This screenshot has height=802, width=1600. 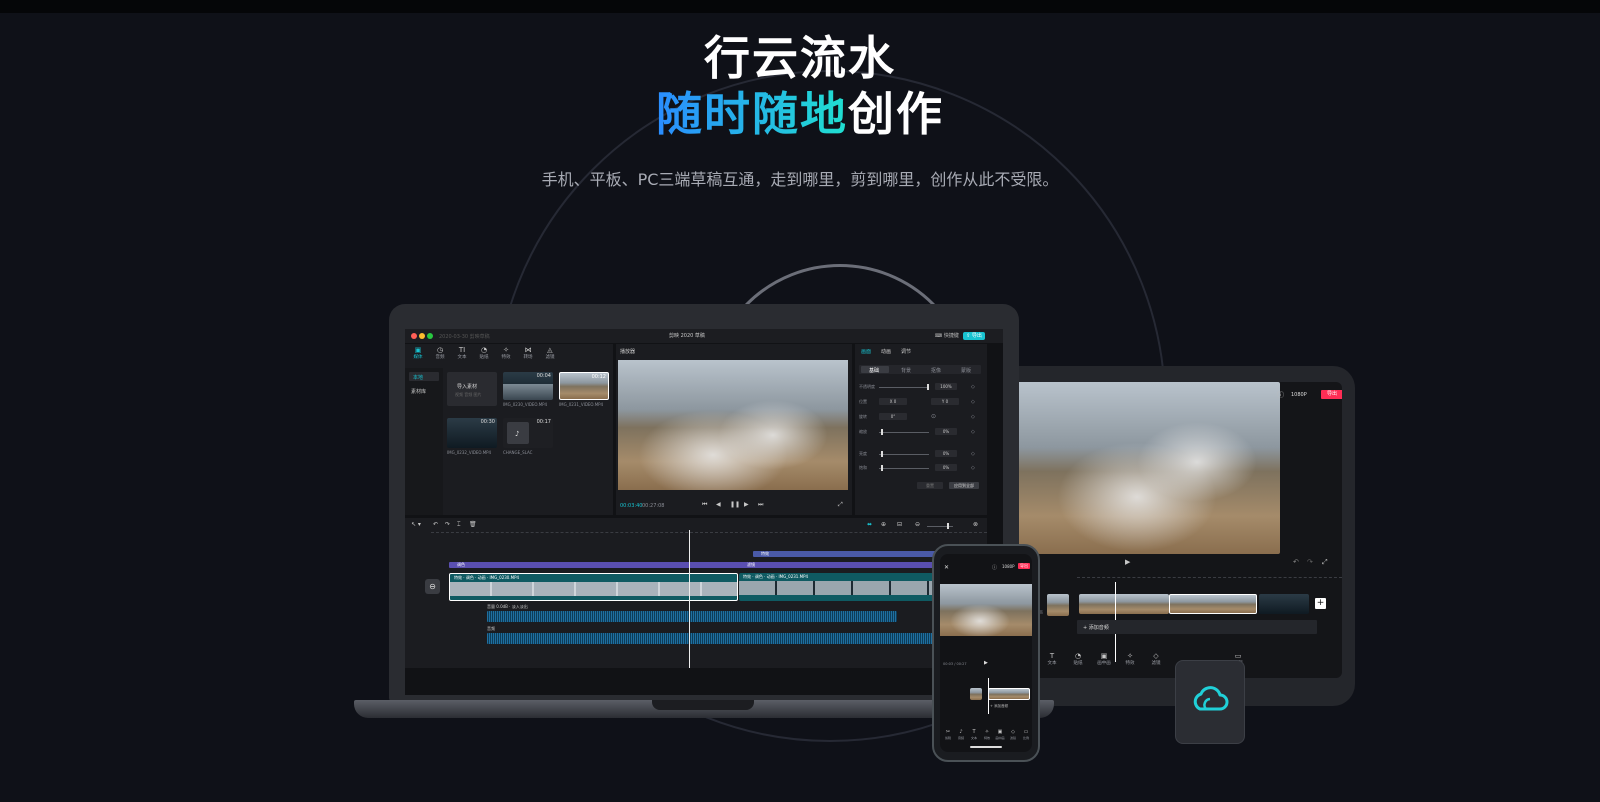 I want to click on scale-slider, so click(x=904, y=432).